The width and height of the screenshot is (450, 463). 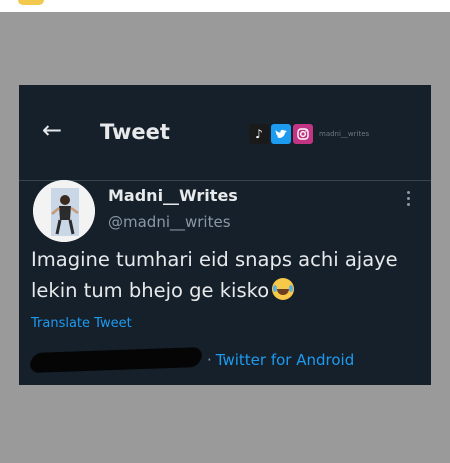 I want to click on photo-top-mark, so click(x=31, y=2).